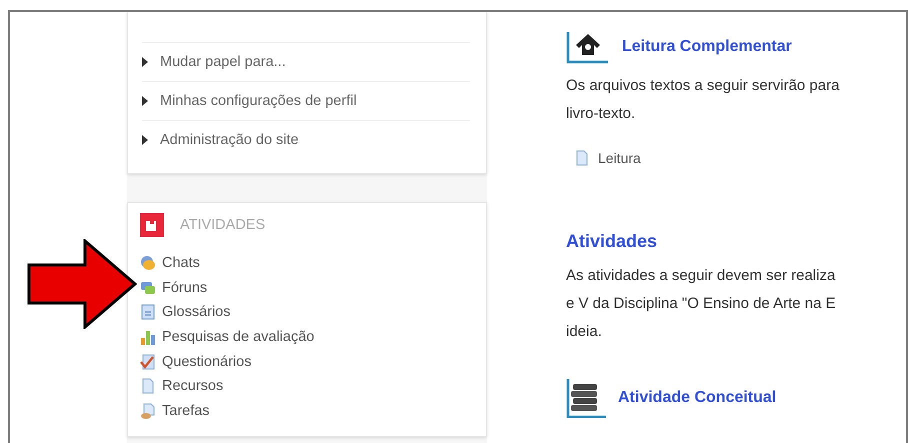 The image size is (920, 443). I want to click on activity-link: Tarefas, so click(186, 410).